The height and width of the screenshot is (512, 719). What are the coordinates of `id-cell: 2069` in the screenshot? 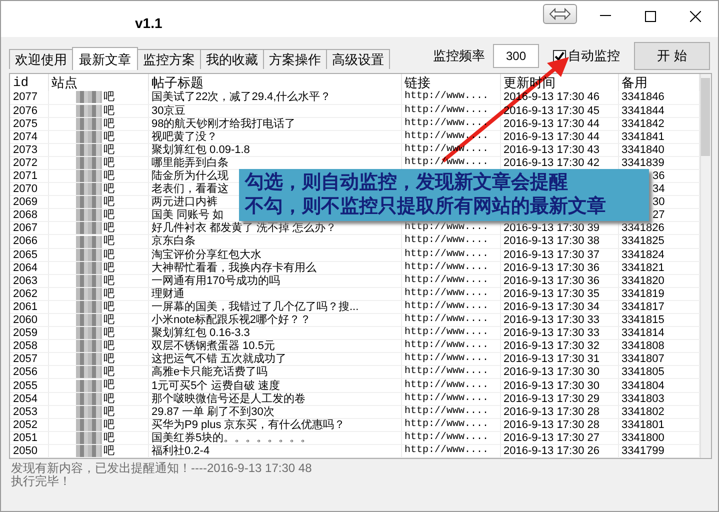 It's located at (29, 202).